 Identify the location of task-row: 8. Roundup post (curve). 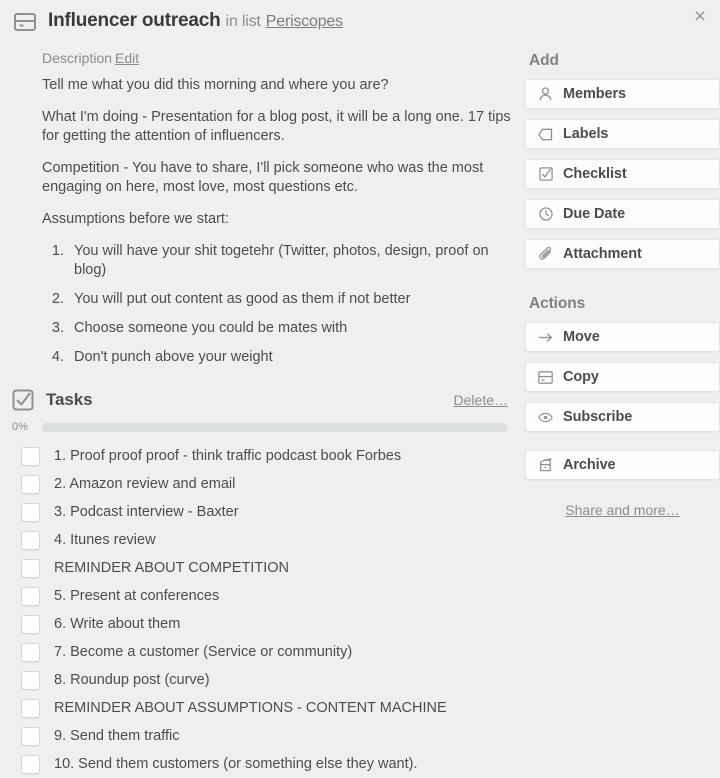
(264, 680).